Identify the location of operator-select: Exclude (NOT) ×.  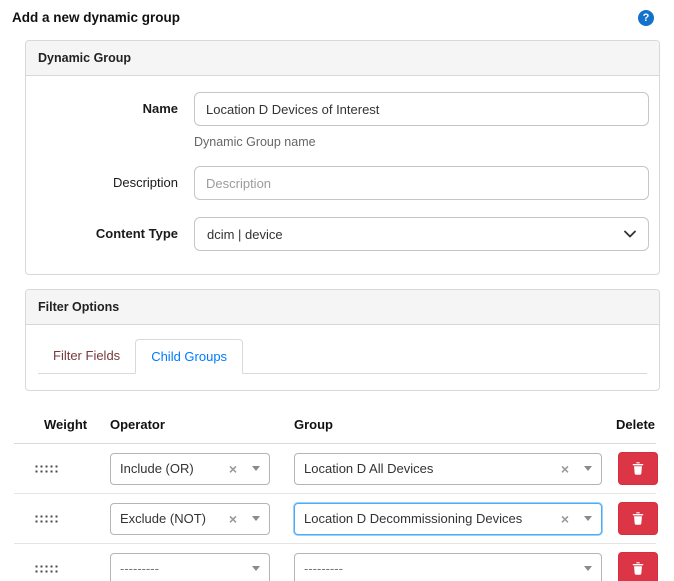
(190, 518).